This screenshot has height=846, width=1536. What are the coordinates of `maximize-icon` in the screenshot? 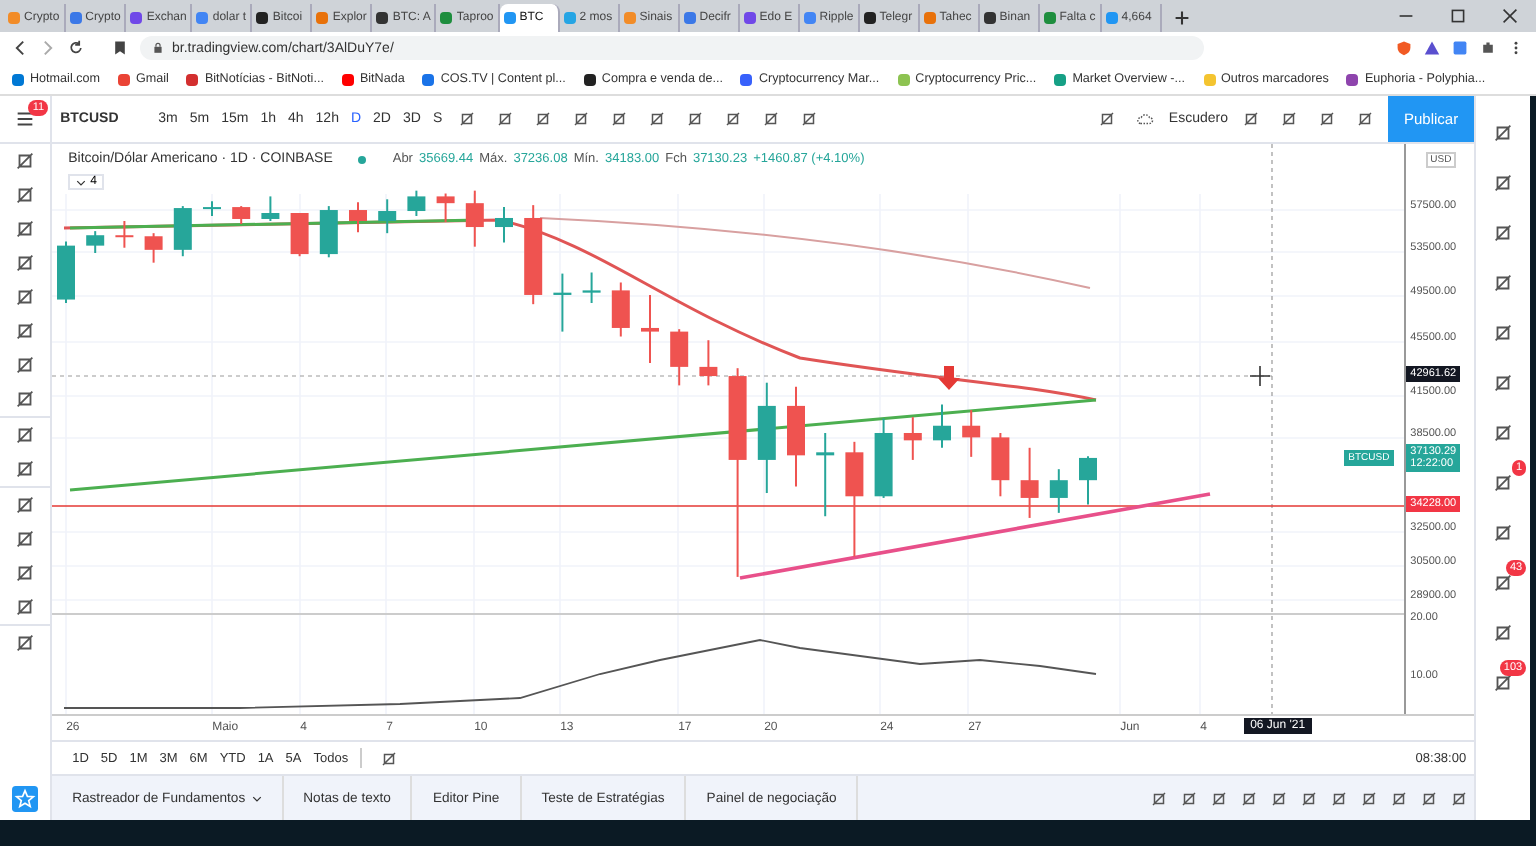 It's located at (1458, 16).